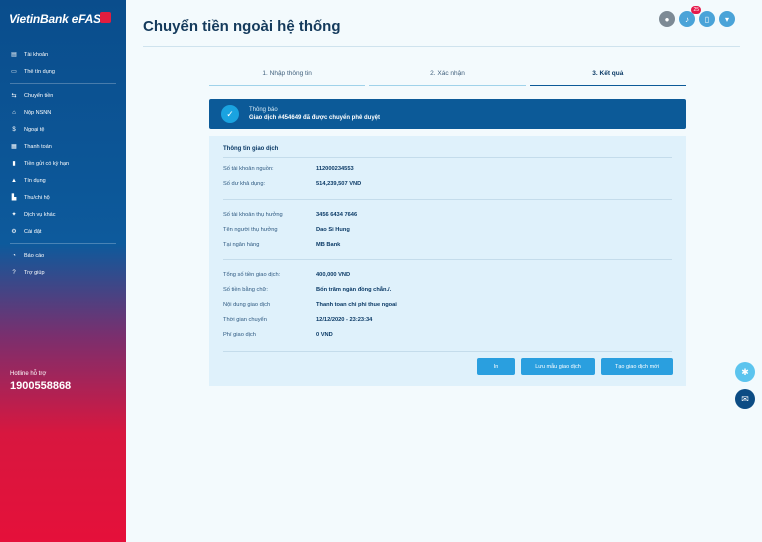  I want to click on sidebar-item-label: Ngoại tệ, so click(34, 129).